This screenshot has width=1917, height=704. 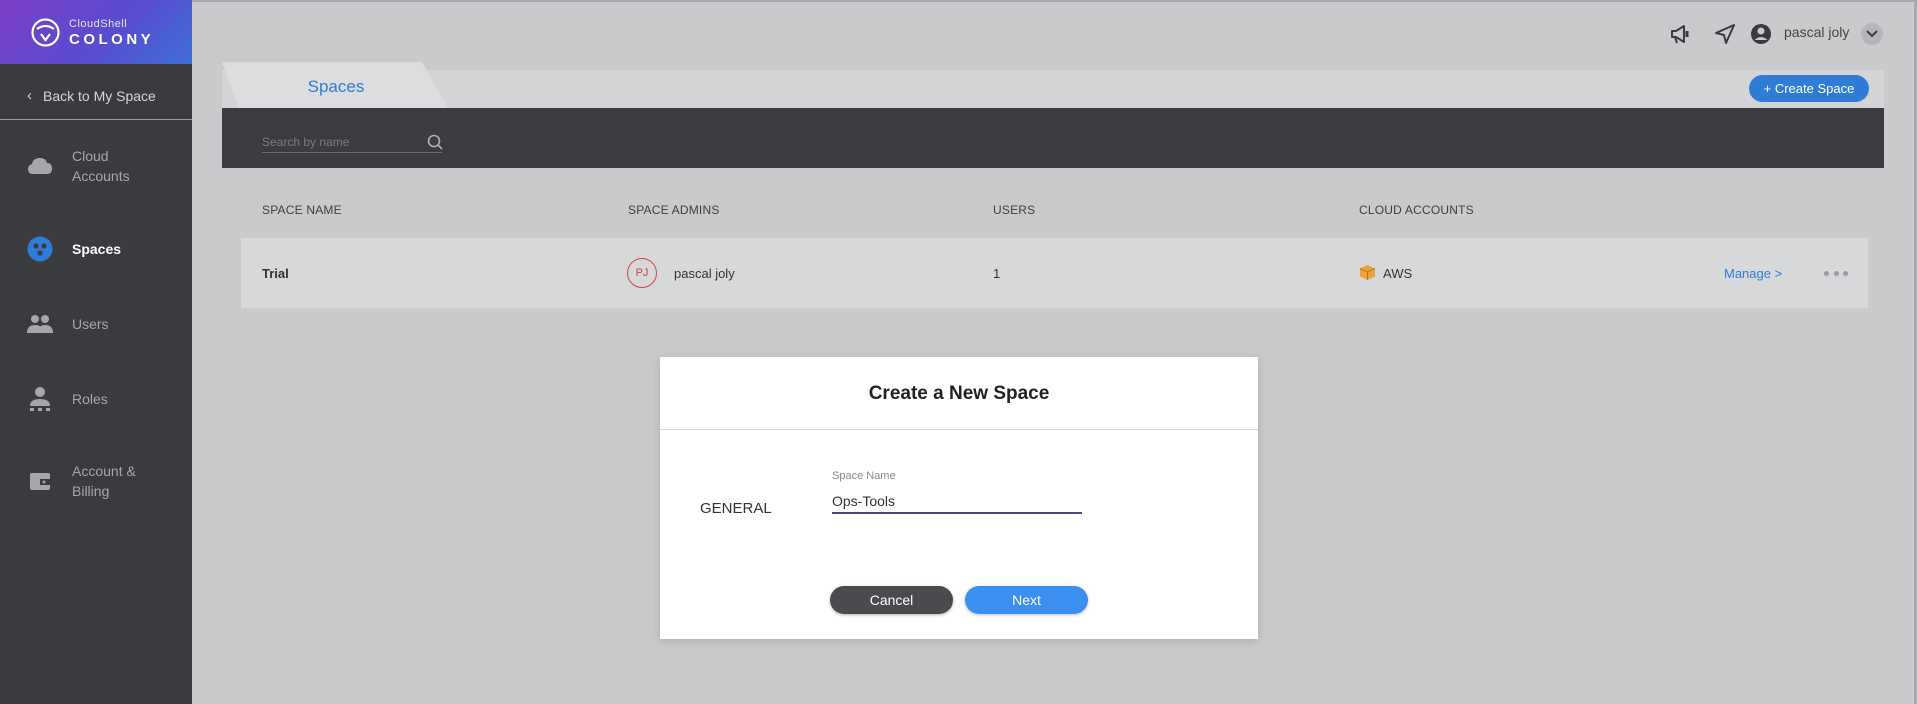 I want to click on sidebar-item-label: Spaces, so click(x=97, y=249).